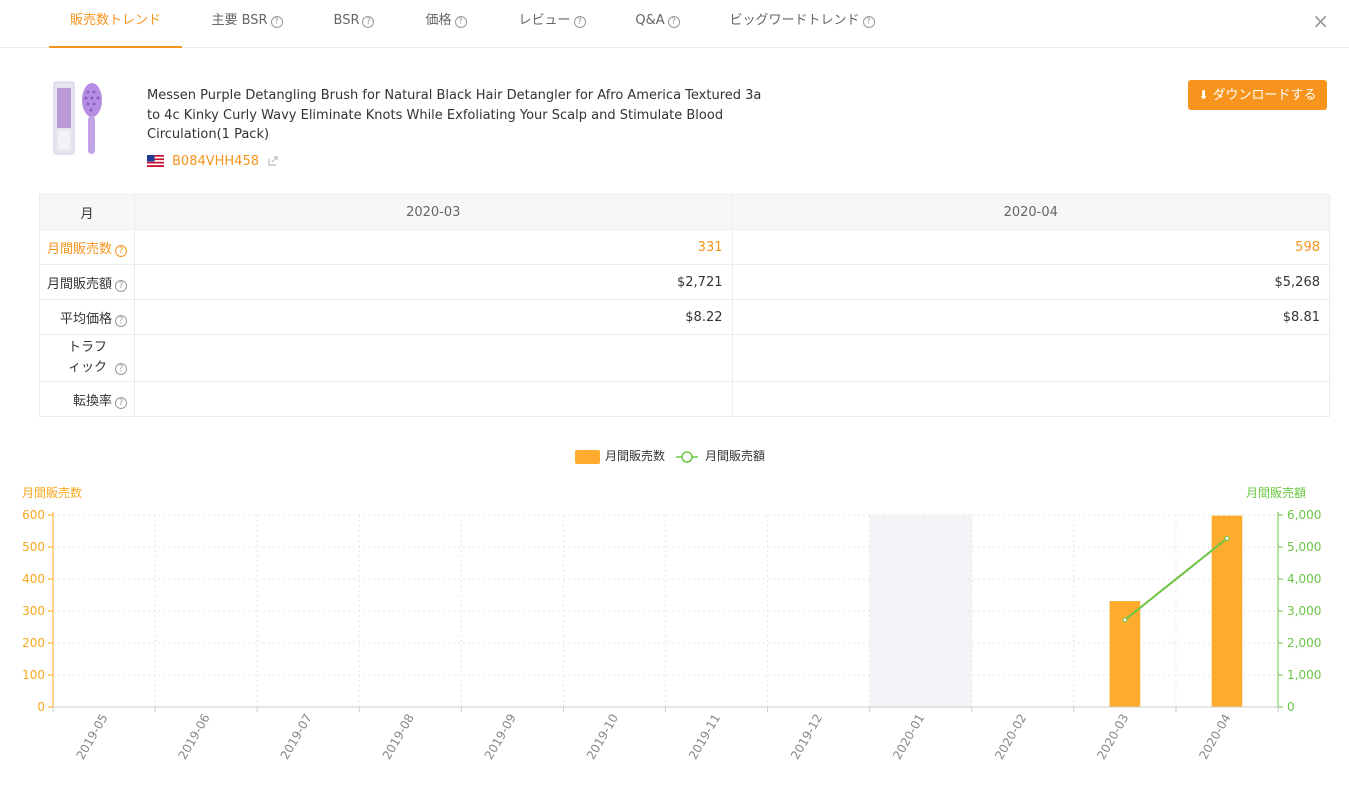  What do you see at coordinates (687, 457) in the screenshot?
I see `legend-line-marker` at bounding box center [687, 457].